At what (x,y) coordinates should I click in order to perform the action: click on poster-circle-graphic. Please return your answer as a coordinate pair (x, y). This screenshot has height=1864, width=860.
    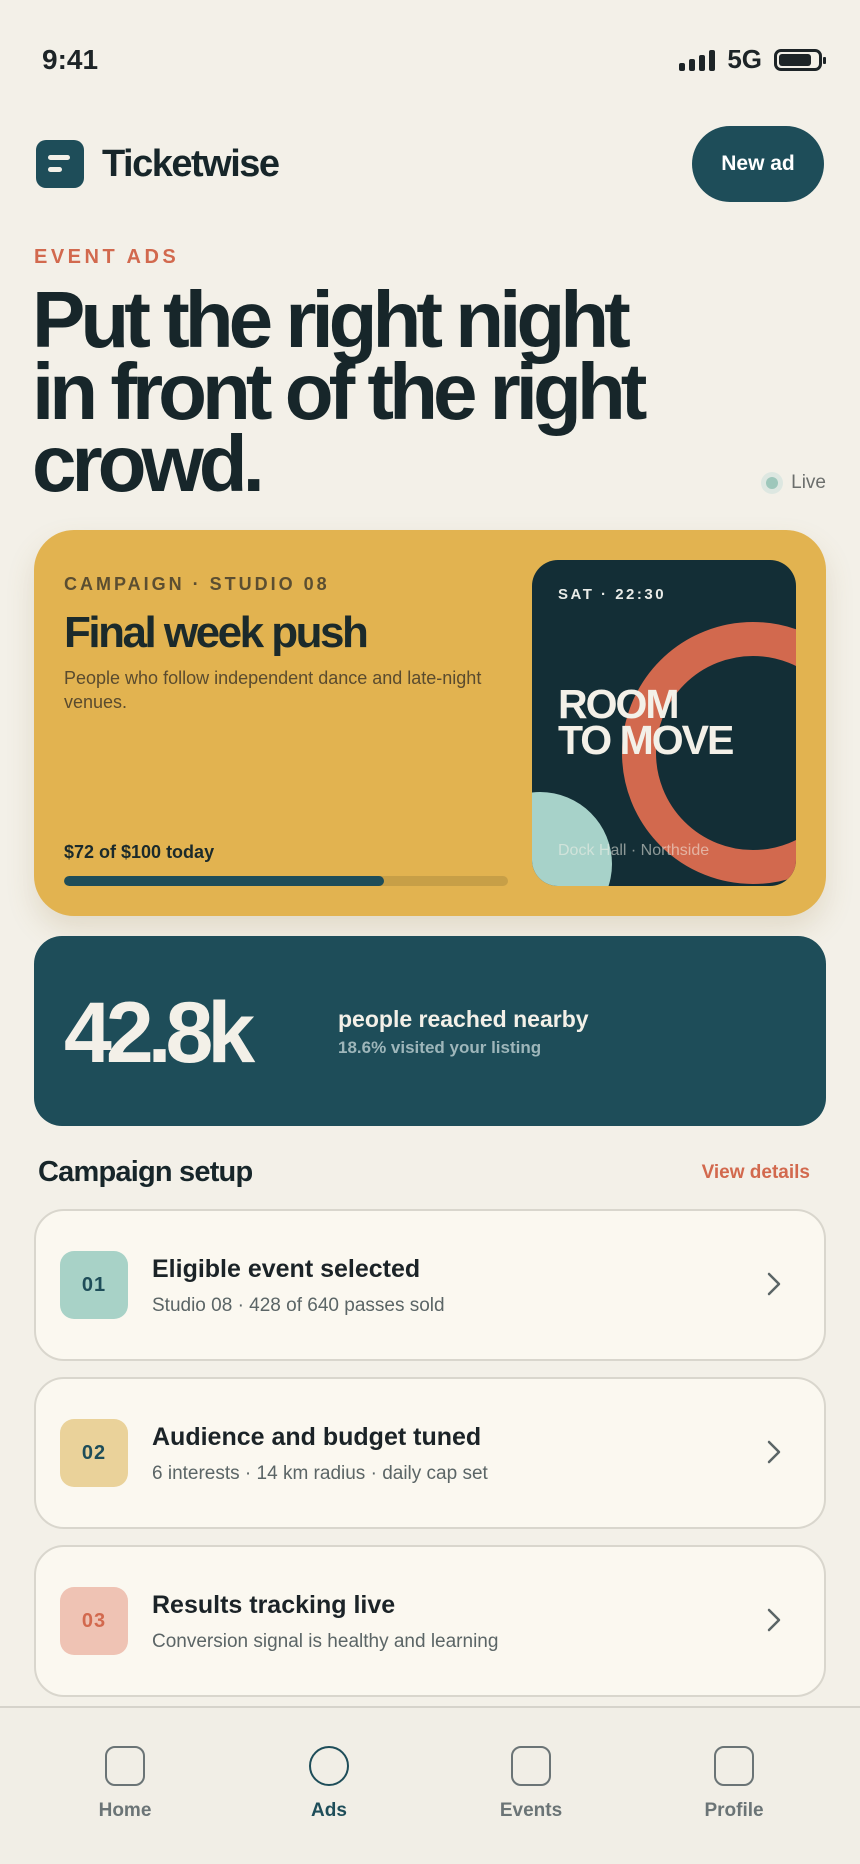
    Looking at the image, I should click on (572, 839).